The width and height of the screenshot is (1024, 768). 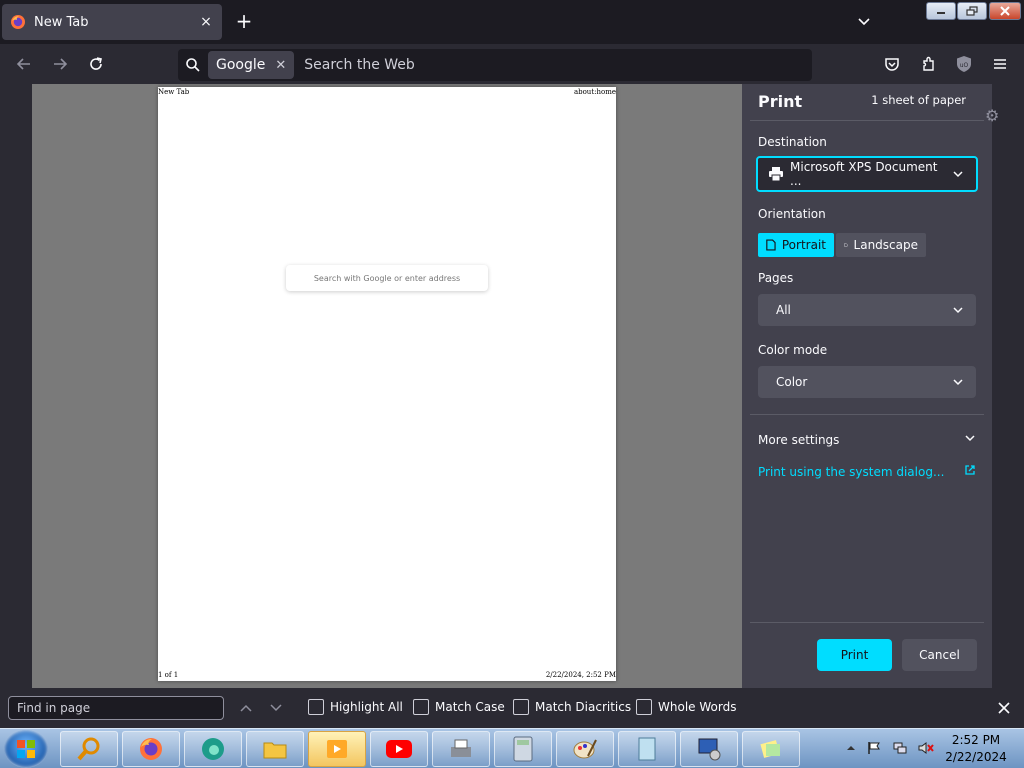 What do you see at coordinates (61, 22) in the screenshot?
I see `tab-title: New Tab` at bounding box center [61, 22].